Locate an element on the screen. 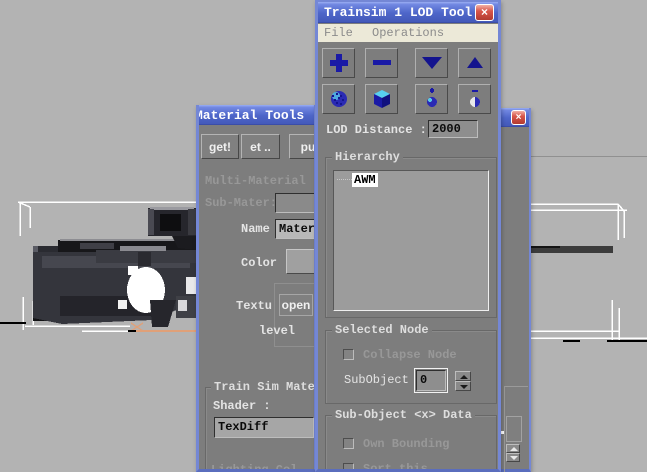  move-down-button is located at coordinates (431, 63).